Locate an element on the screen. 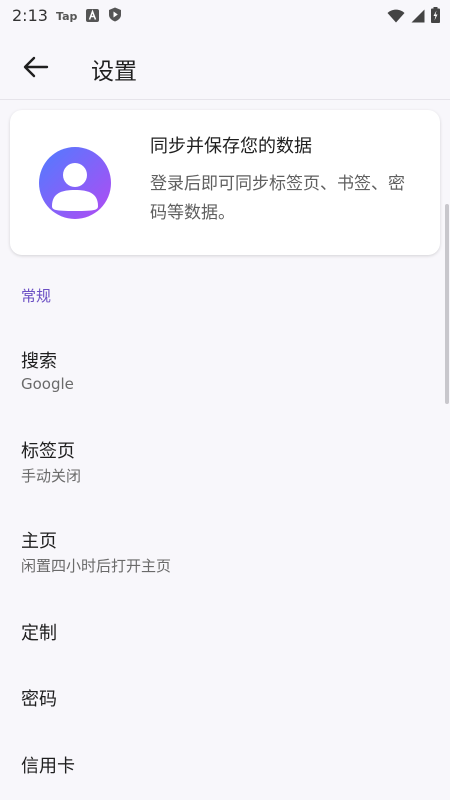 The width and height of the screenshot is (450, 800). setting-title: 标签页 is located at coordinates (48, 451).